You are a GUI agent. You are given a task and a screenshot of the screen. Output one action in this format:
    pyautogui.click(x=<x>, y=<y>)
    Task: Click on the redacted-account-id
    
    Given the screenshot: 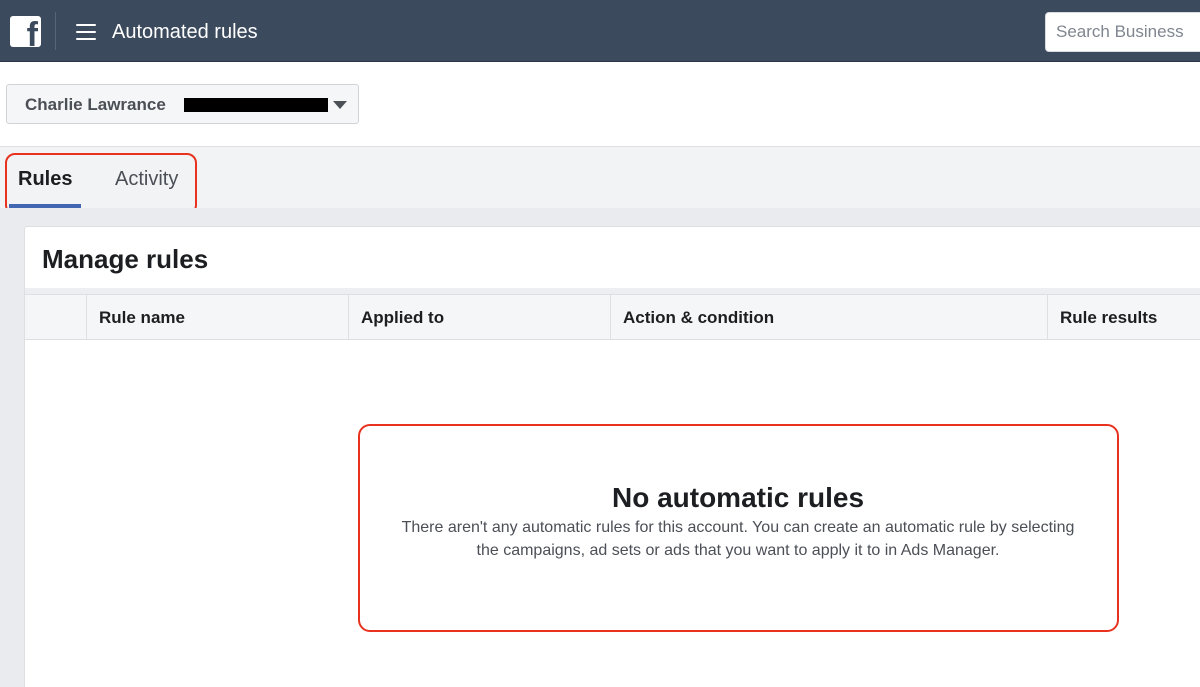 What is the action you would take?
    pyautogui.click(x=256, y=105)
    